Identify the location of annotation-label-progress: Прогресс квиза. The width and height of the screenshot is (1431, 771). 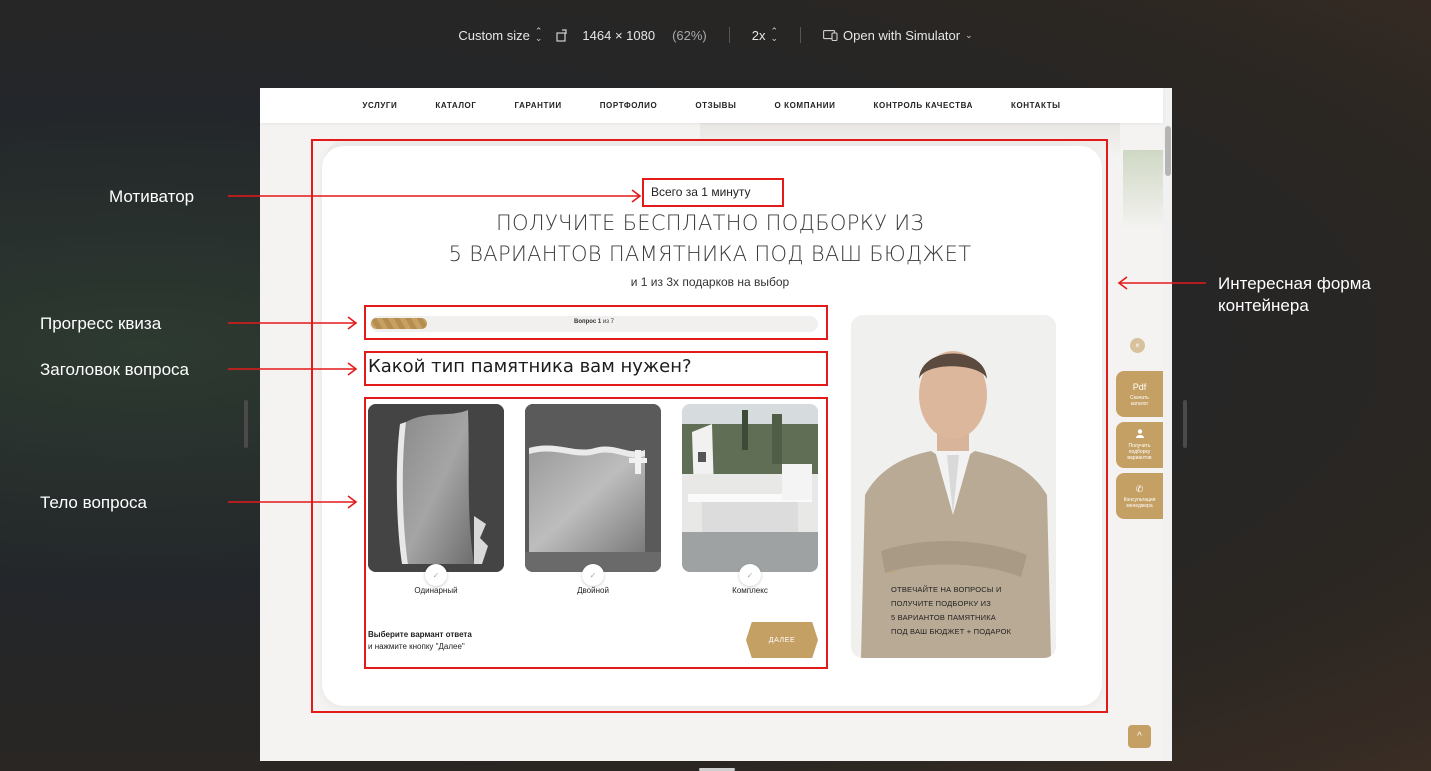
(101, 323).